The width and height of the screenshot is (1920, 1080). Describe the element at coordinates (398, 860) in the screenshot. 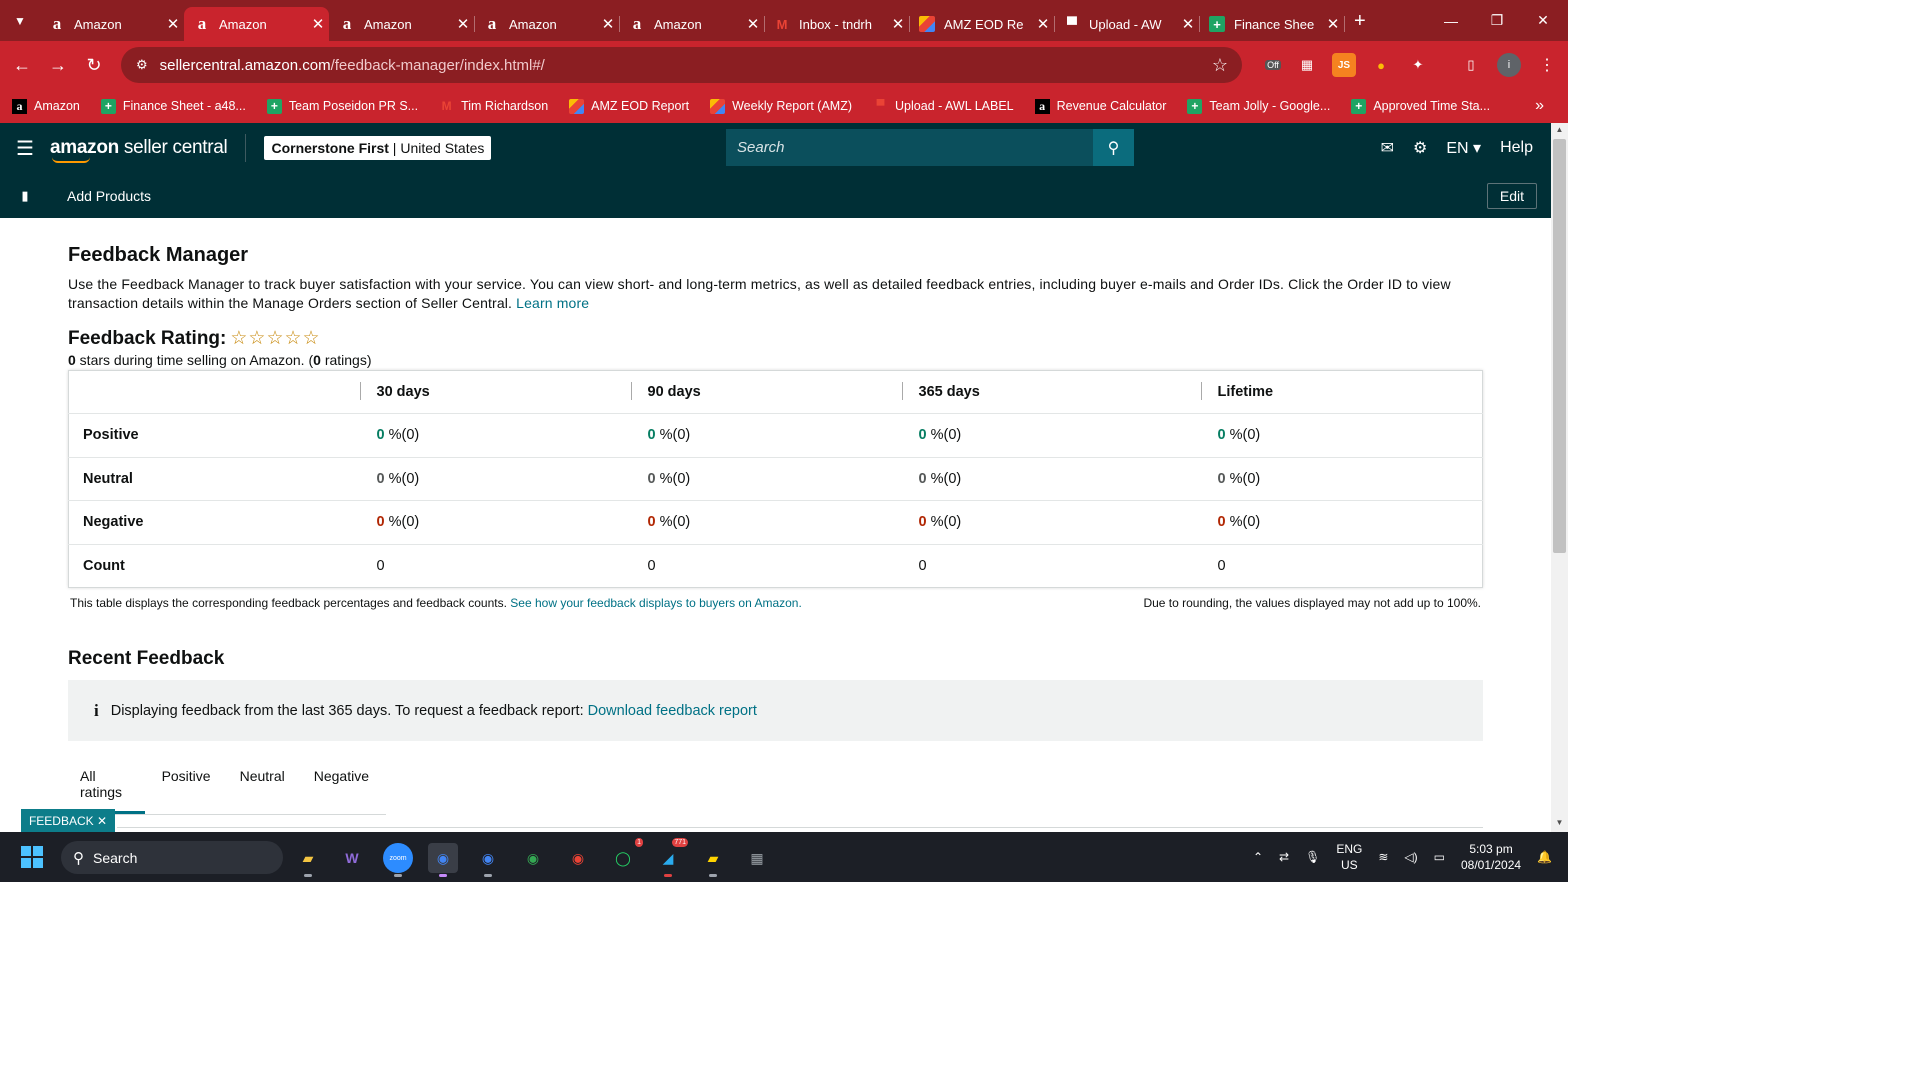

I see `zoom-icon: zoom` at that location.